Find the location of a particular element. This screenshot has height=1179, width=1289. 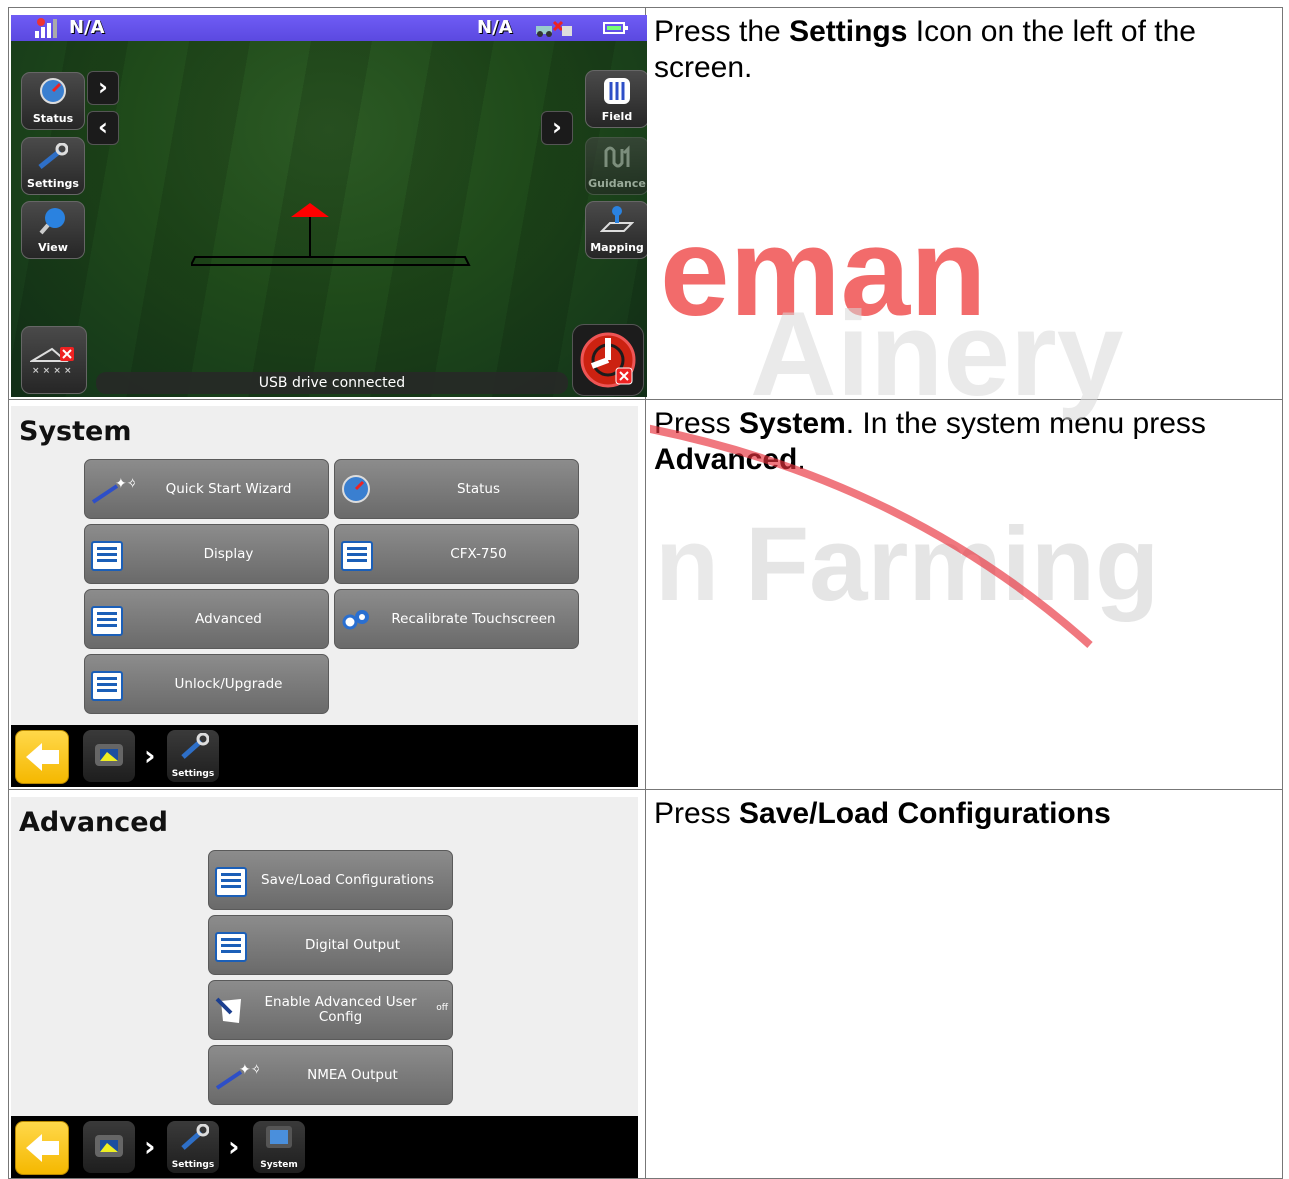

guidance-icon is located at coordinates (617, 156).